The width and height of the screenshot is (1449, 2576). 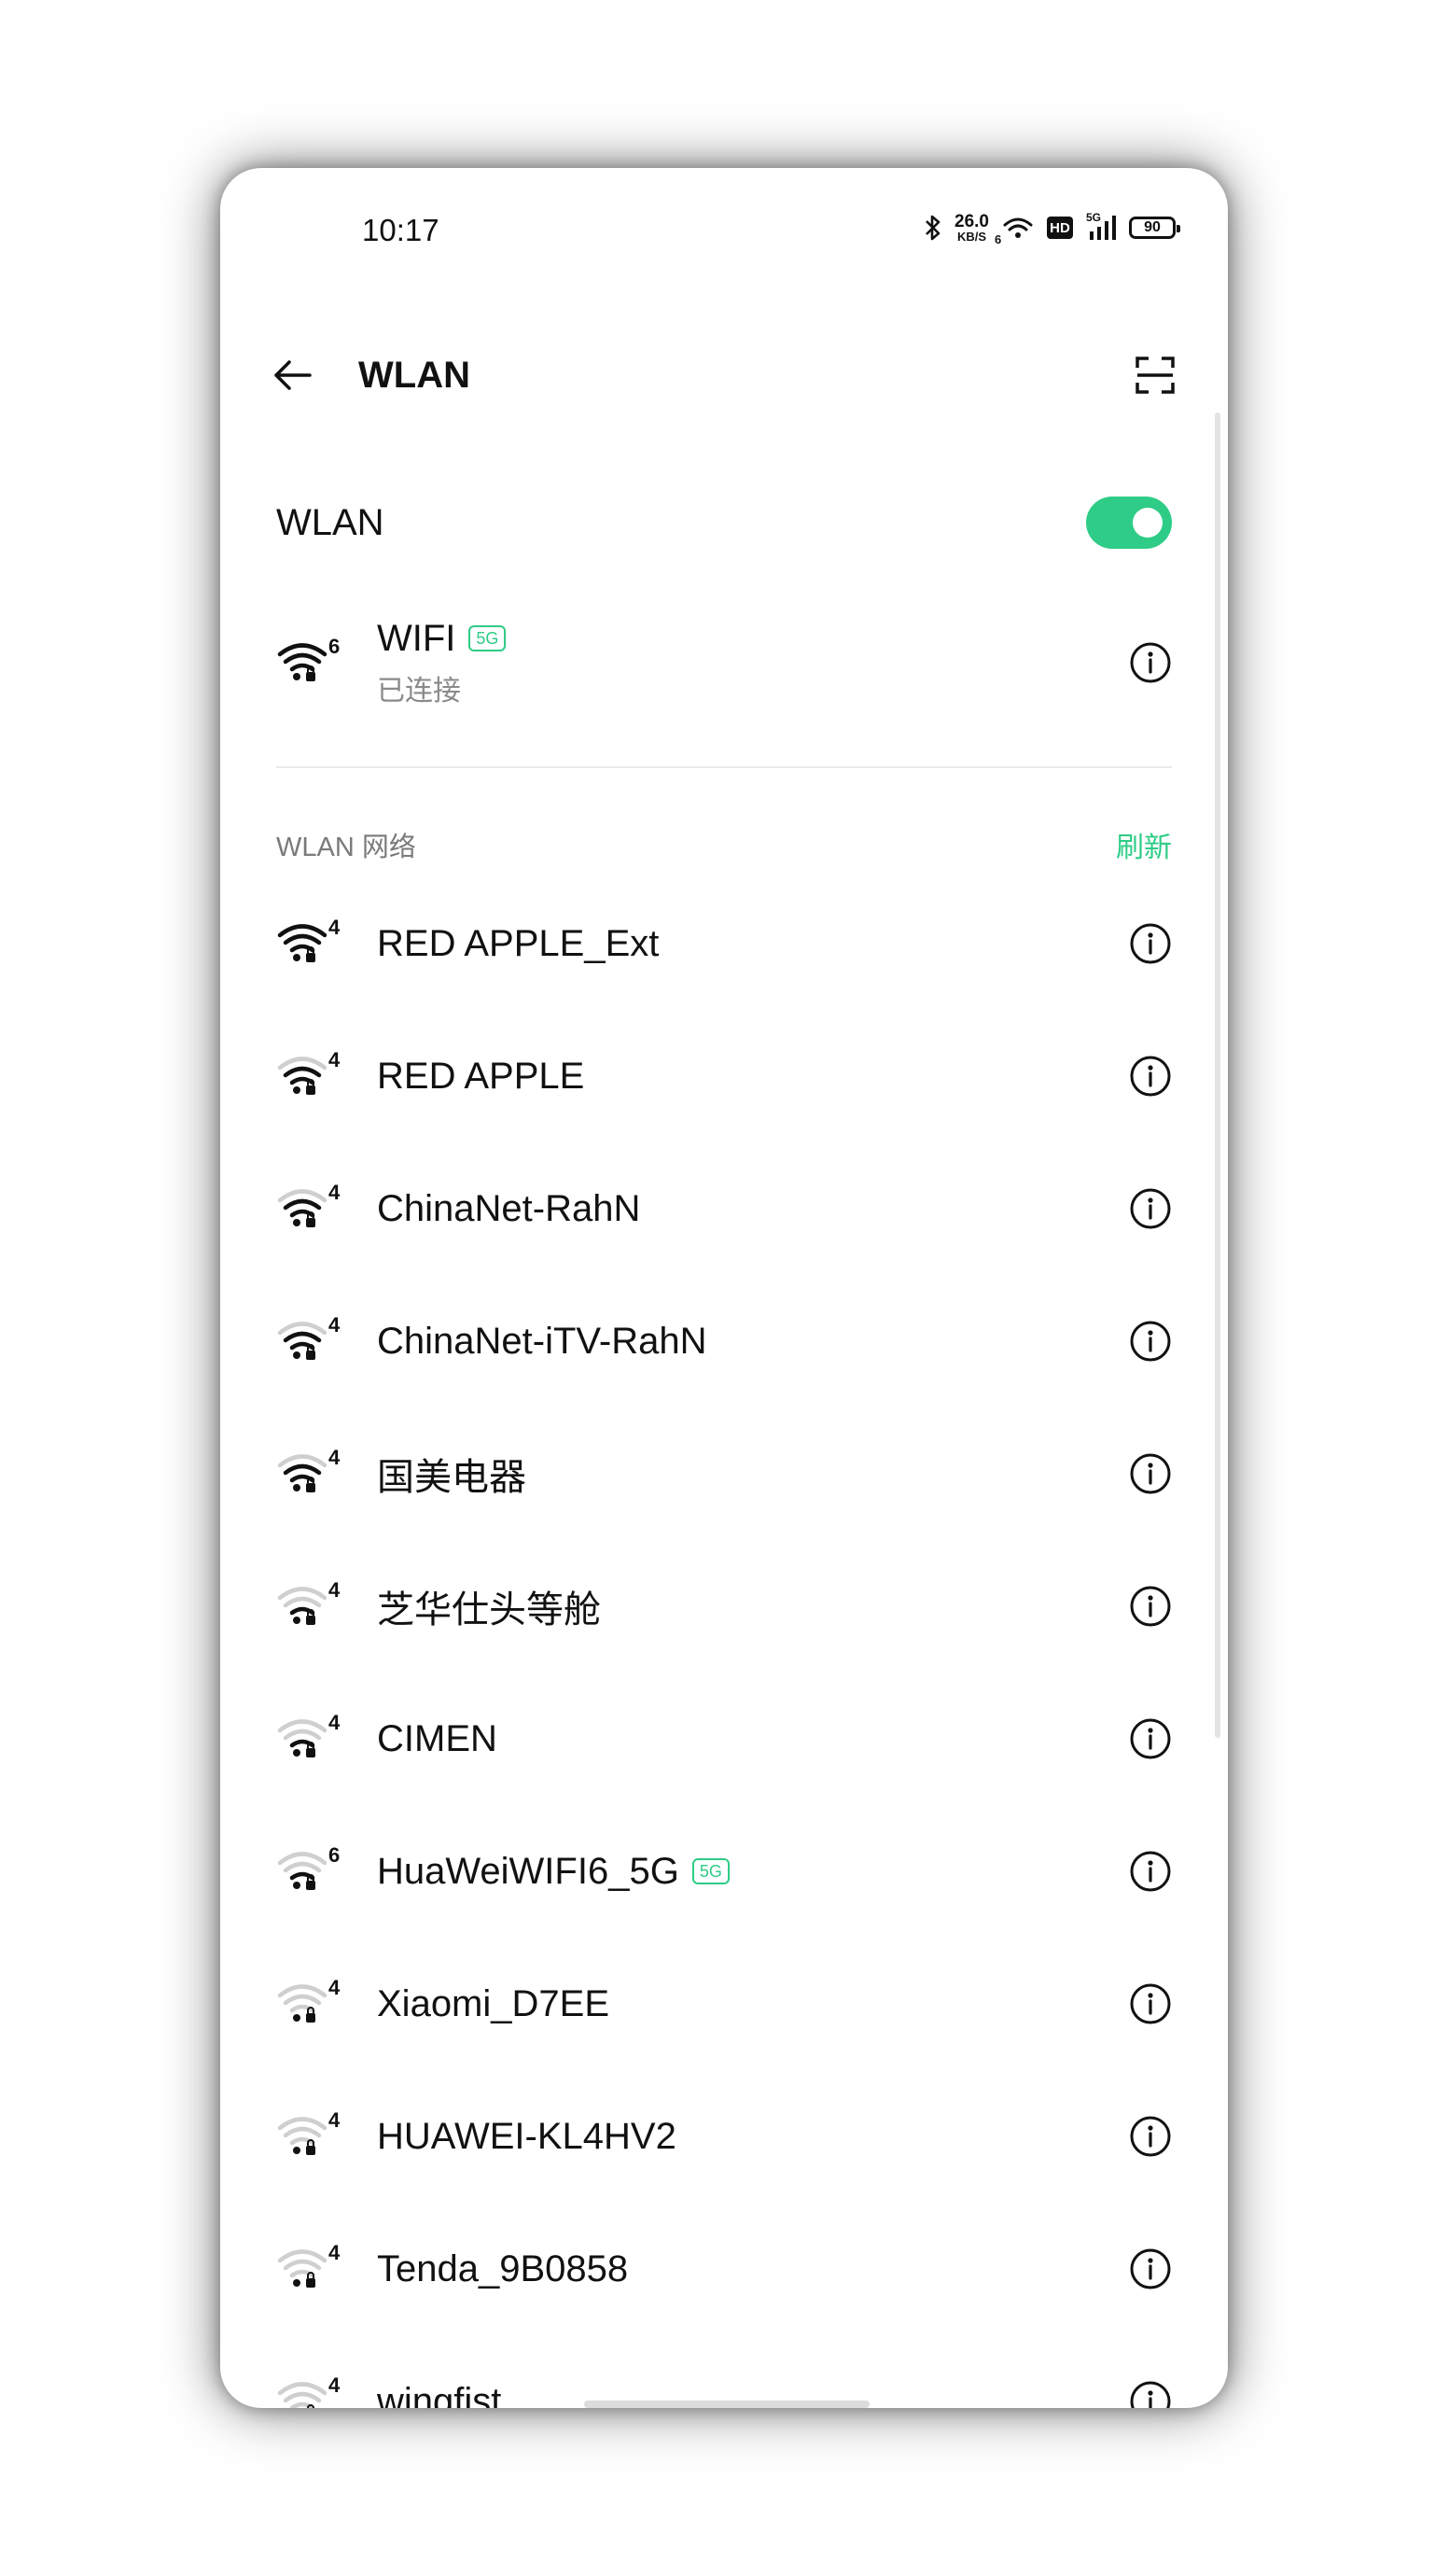 What do you see at coordinates (753, 1872) in the screenshot?
I see `network-name-block: HuaWeiWIFI6_5G 5G` at bounding box center [753, 1872].